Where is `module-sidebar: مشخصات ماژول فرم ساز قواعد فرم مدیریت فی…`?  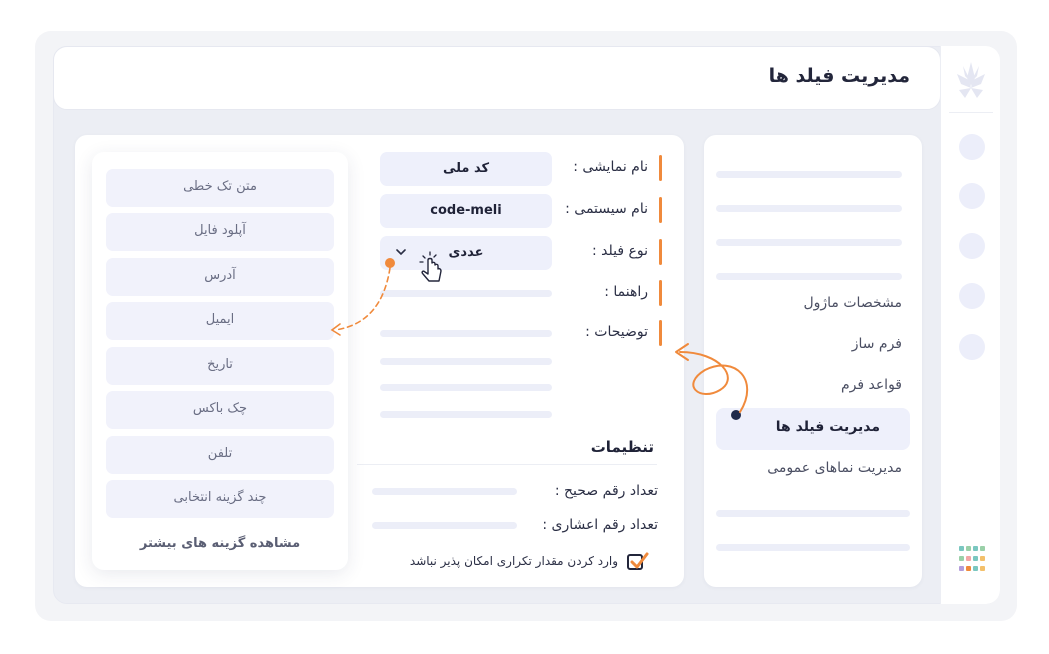
module-sidebar: مشخصات ماژول فرم ساز قواعد فرم مدیریت فی… is located at coordinates (813, 361).